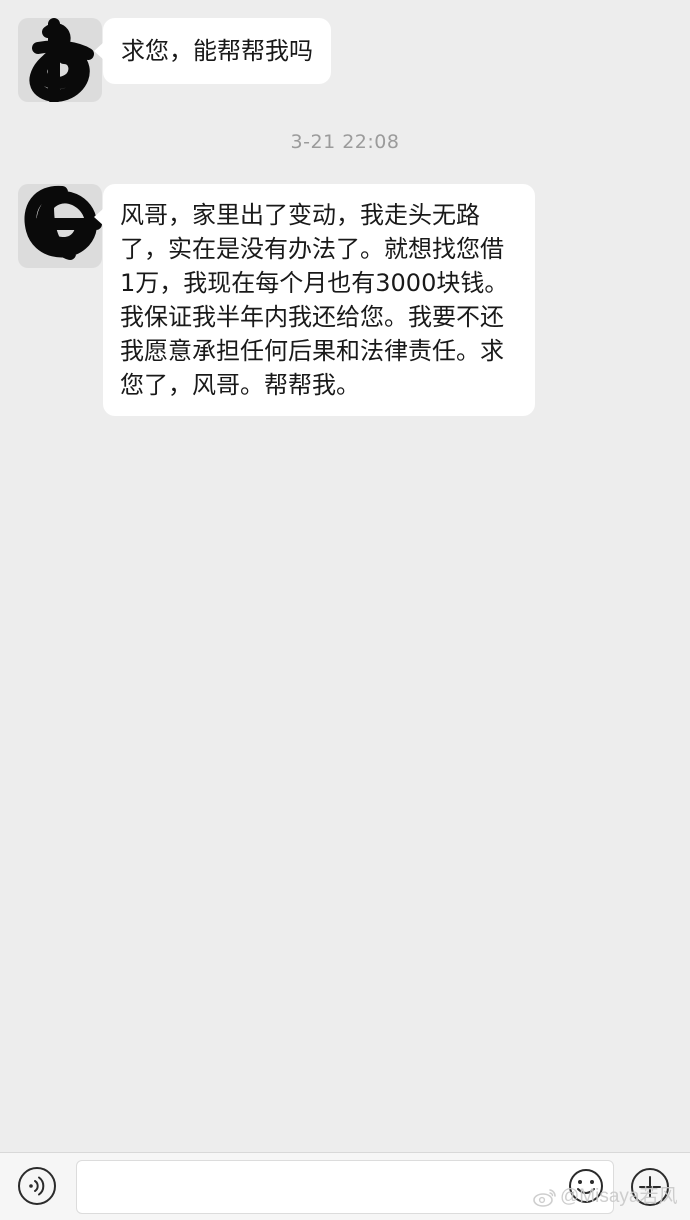  I want to click on message-bubble: 求您，能帮帮我吗, so click(212, 51).